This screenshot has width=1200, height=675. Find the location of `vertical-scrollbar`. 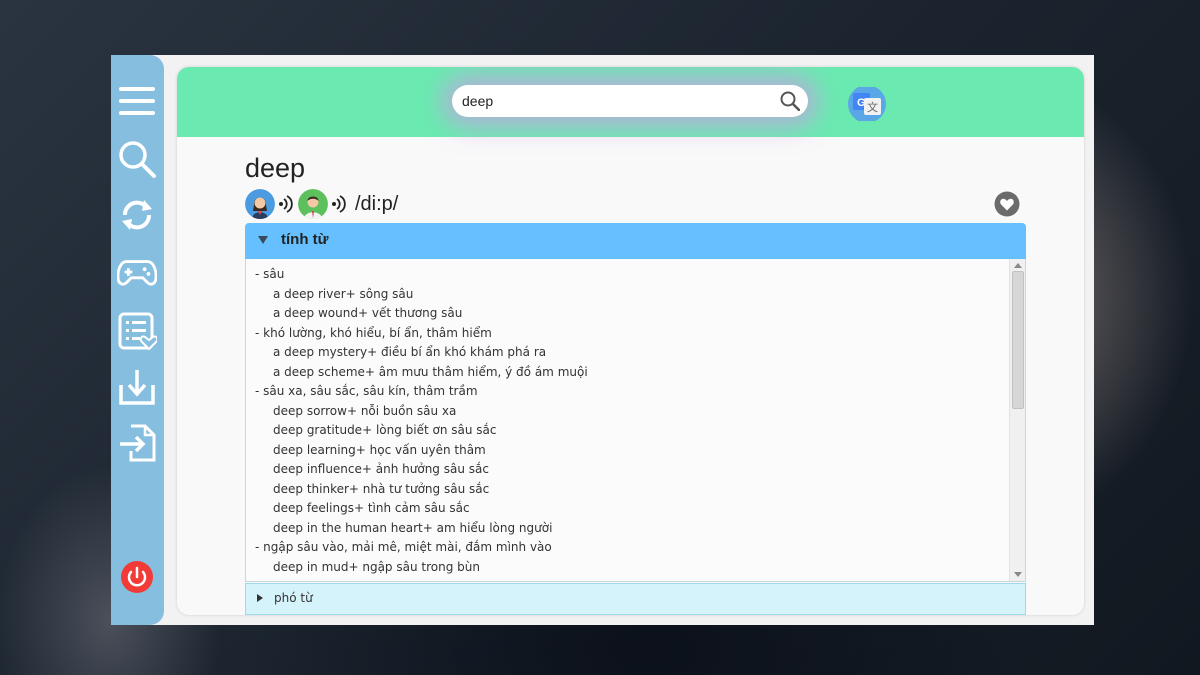

vertical-scrollbar is located at coordinates (1017, 420).